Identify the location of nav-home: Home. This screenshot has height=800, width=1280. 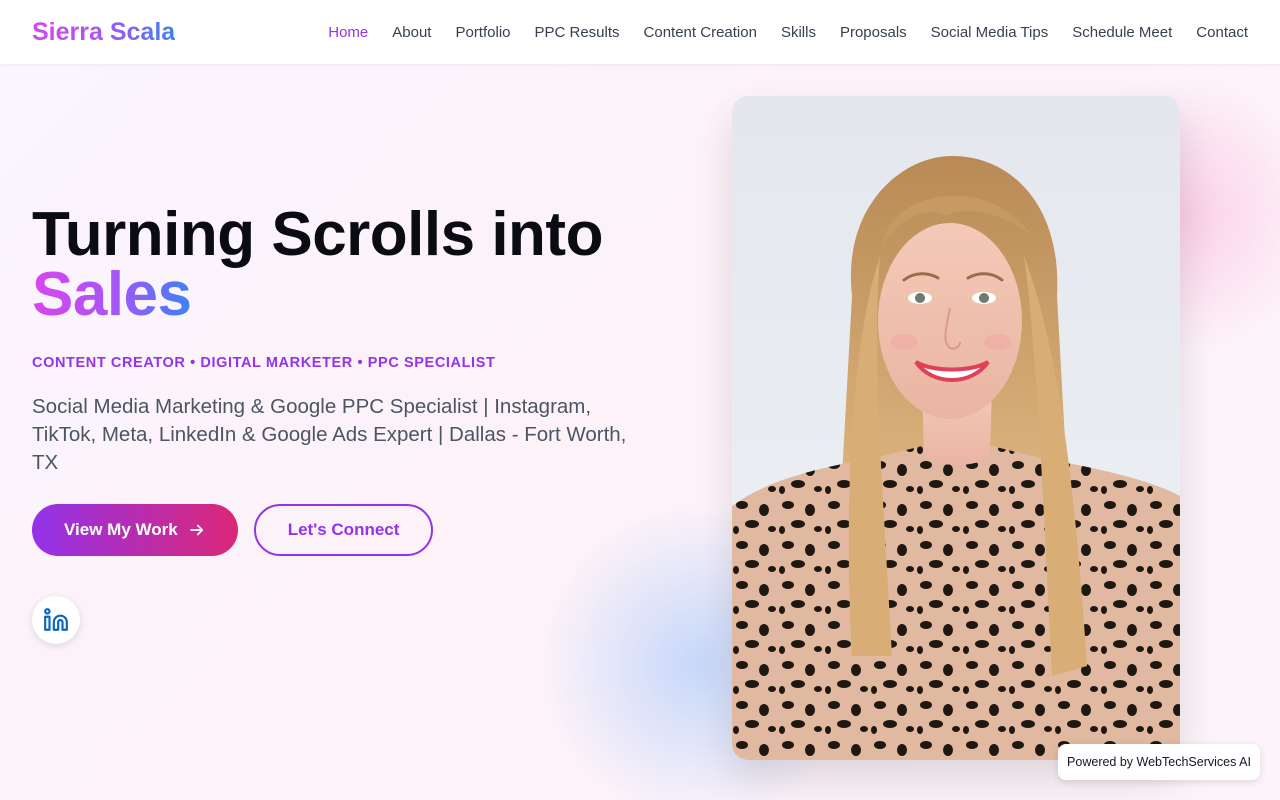
(348, 32).